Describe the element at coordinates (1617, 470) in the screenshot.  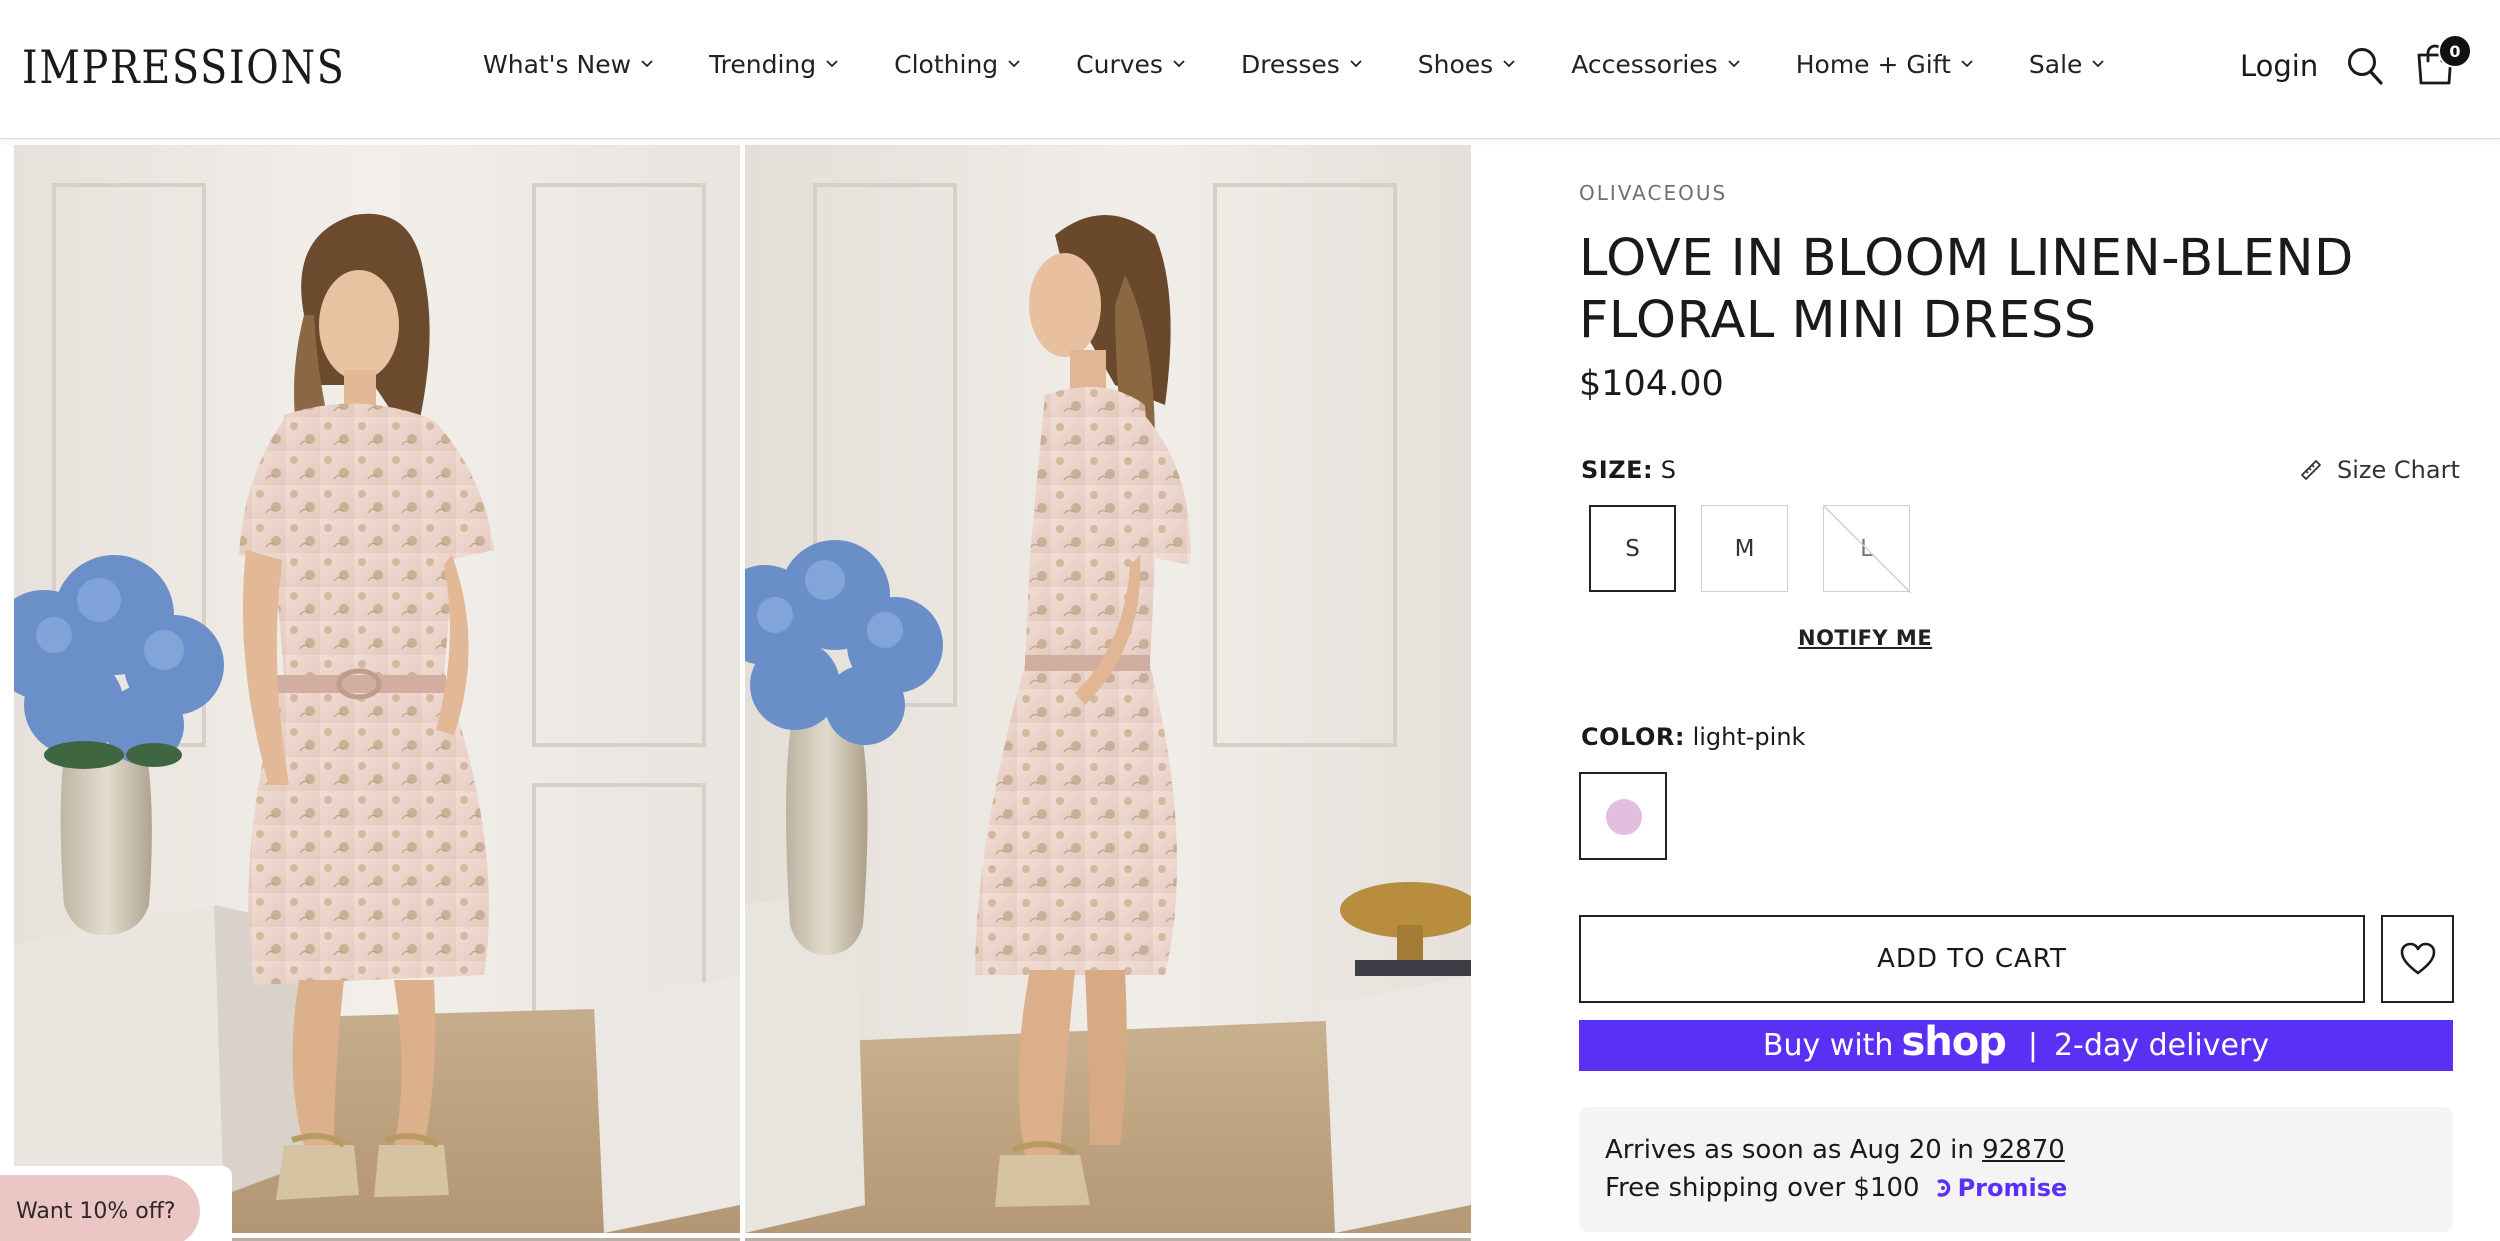
I see `size-label-key: SIZE:` at that location.